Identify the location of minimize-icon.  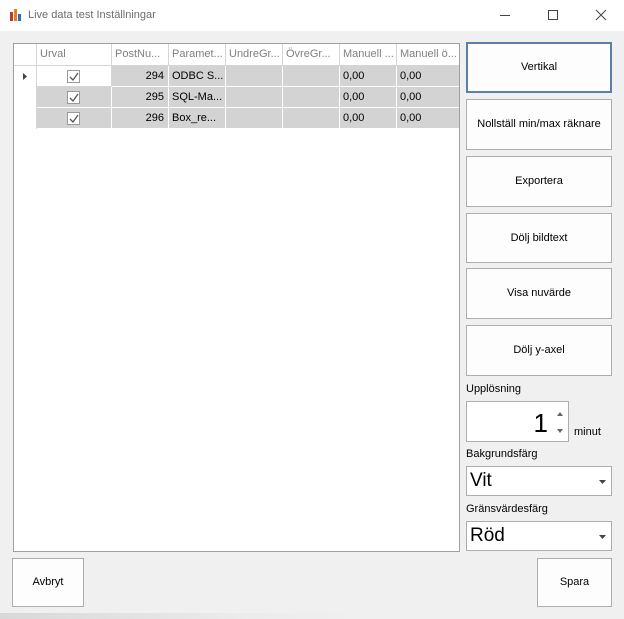
(505, 15).